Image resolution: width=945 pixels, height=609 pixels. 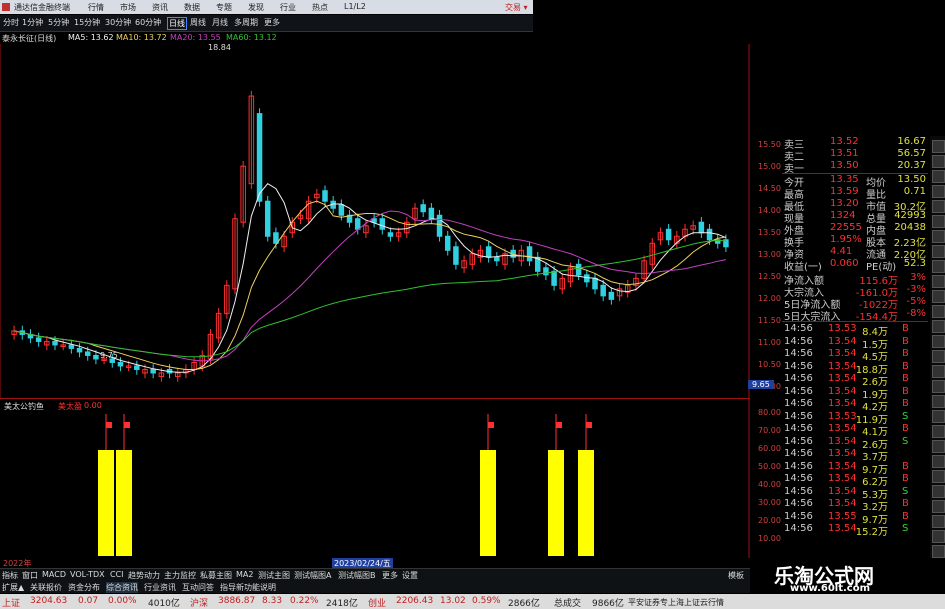 I want to click on info-tab: 扩展▲, so click(x=13, y=587).